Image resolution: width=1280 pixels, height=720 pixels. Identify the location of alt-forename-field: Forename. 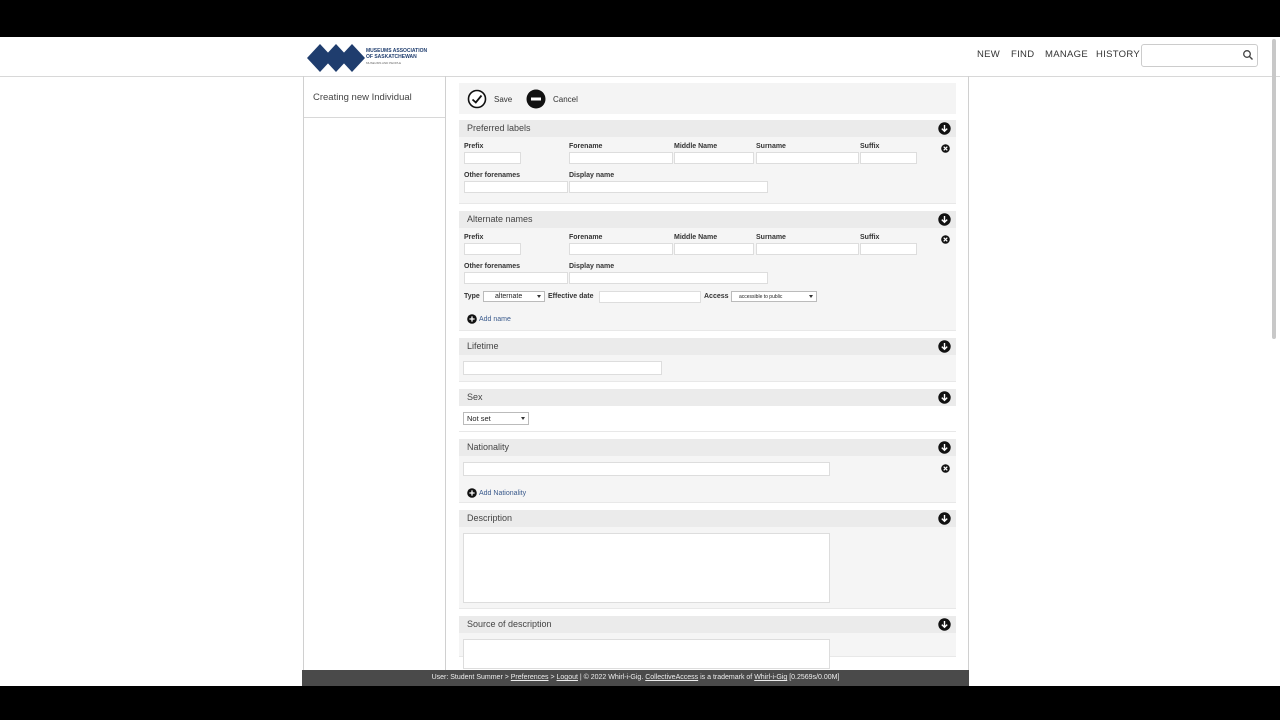
(621, 244).